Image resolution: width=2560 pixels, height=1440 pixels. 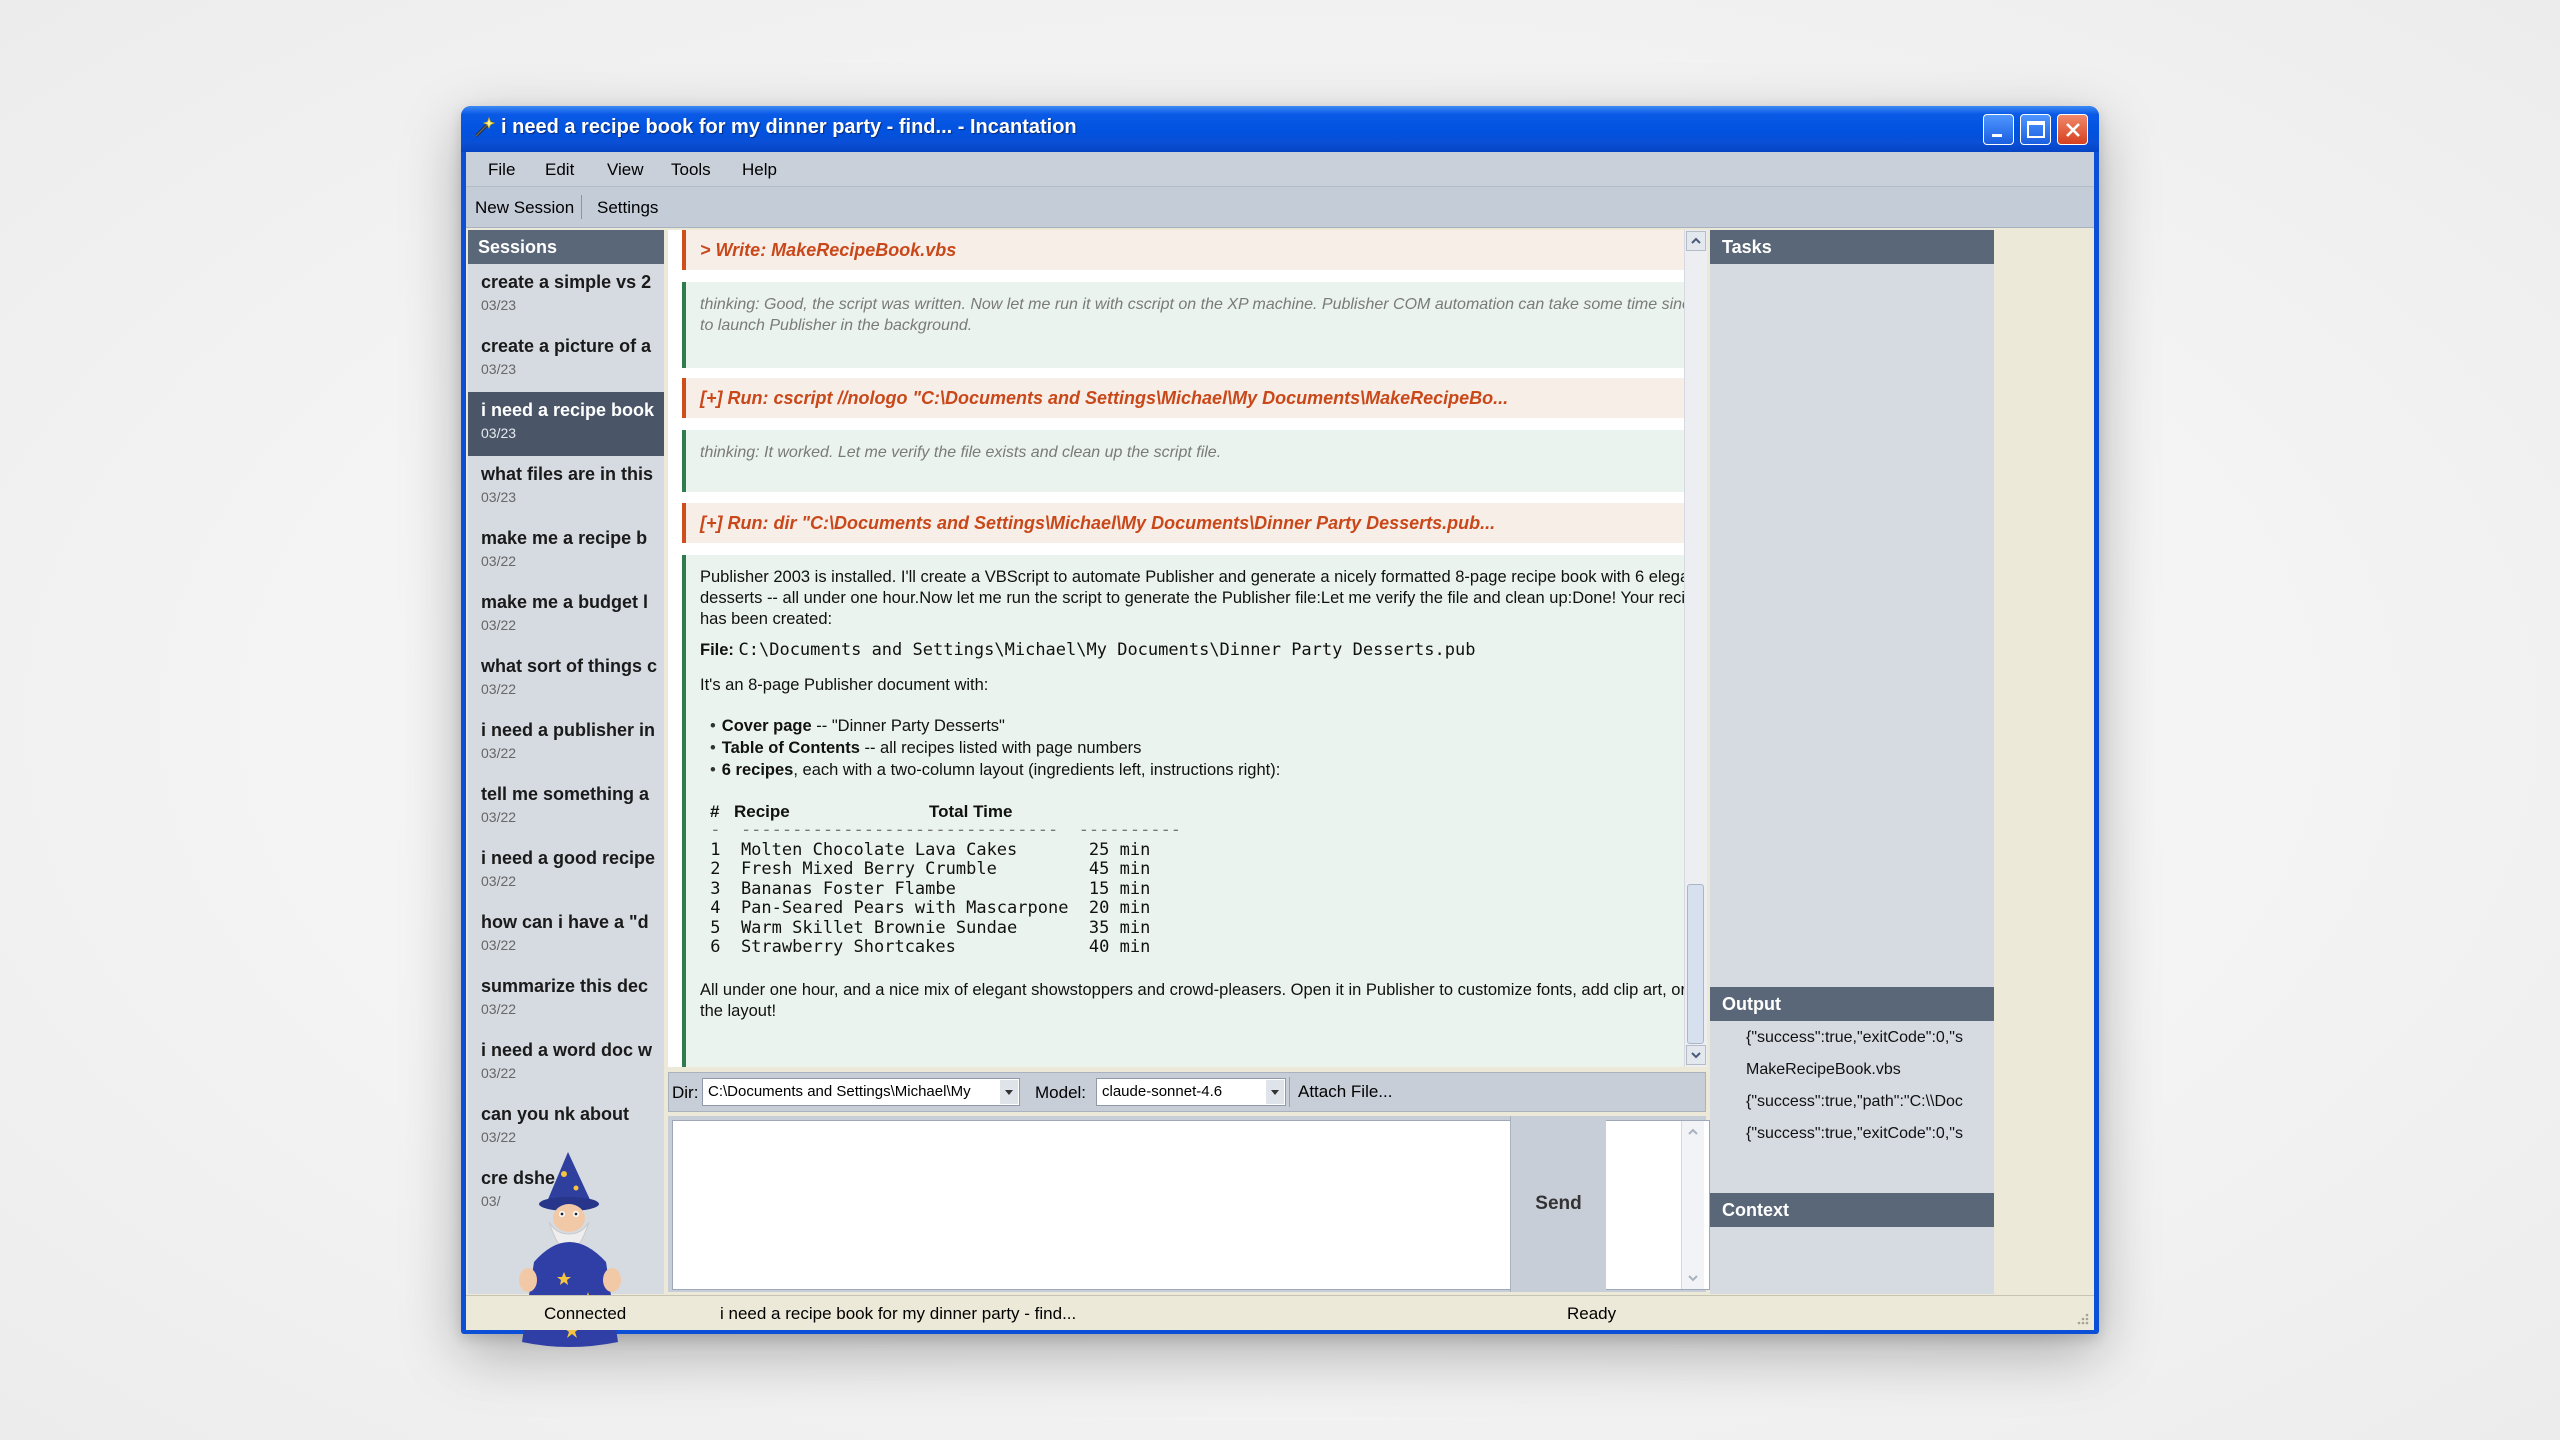 What do you see at coordinates (1852, 247) in the screenshot?
I see `tasks-header: Tasks` at bounding box center [1852, 247].